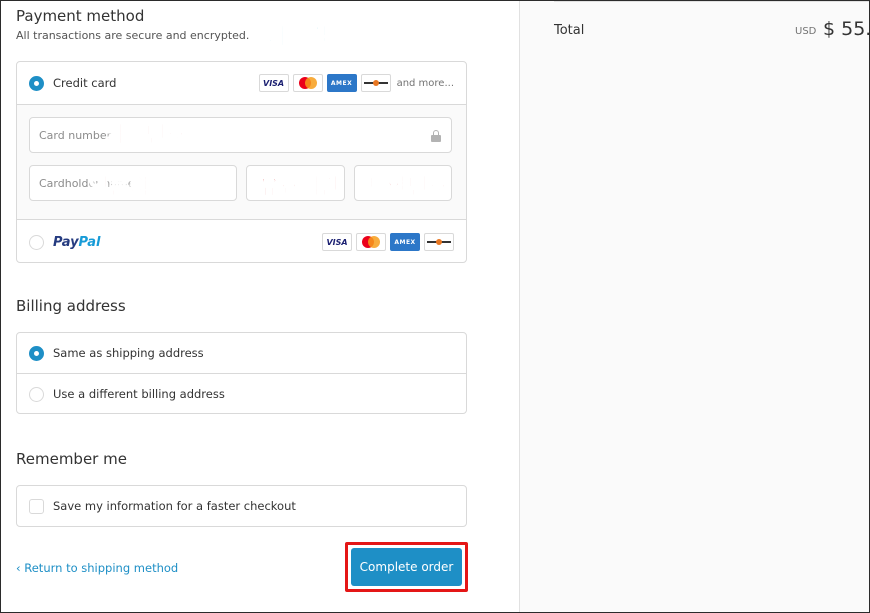 The width and height of the screenshot is (870, 613). I want to click on lock-icon, so click(436, 136).